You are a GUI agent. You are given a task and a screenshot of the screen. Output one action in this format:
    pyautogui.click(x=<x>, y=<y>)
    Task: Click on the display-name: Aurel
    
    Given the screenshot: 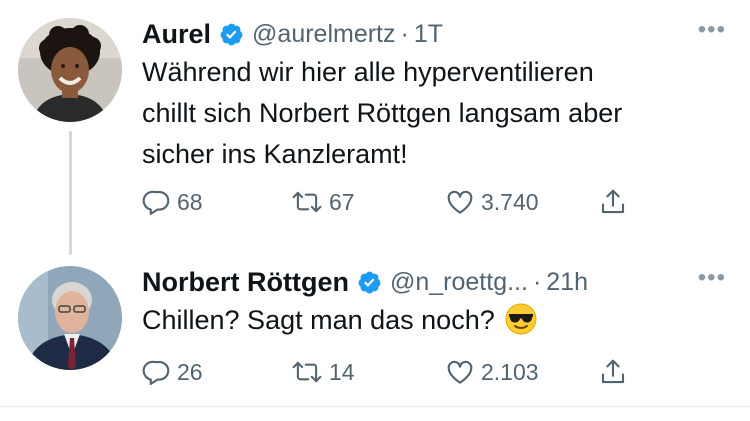 What is the action you would take?
    pyautogui.click(x=176, y=34)
    